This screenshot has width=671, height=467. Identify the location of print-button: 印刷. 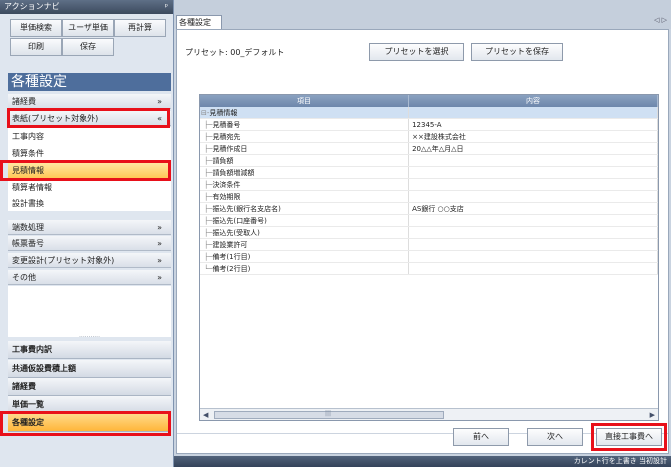
(36, 47).